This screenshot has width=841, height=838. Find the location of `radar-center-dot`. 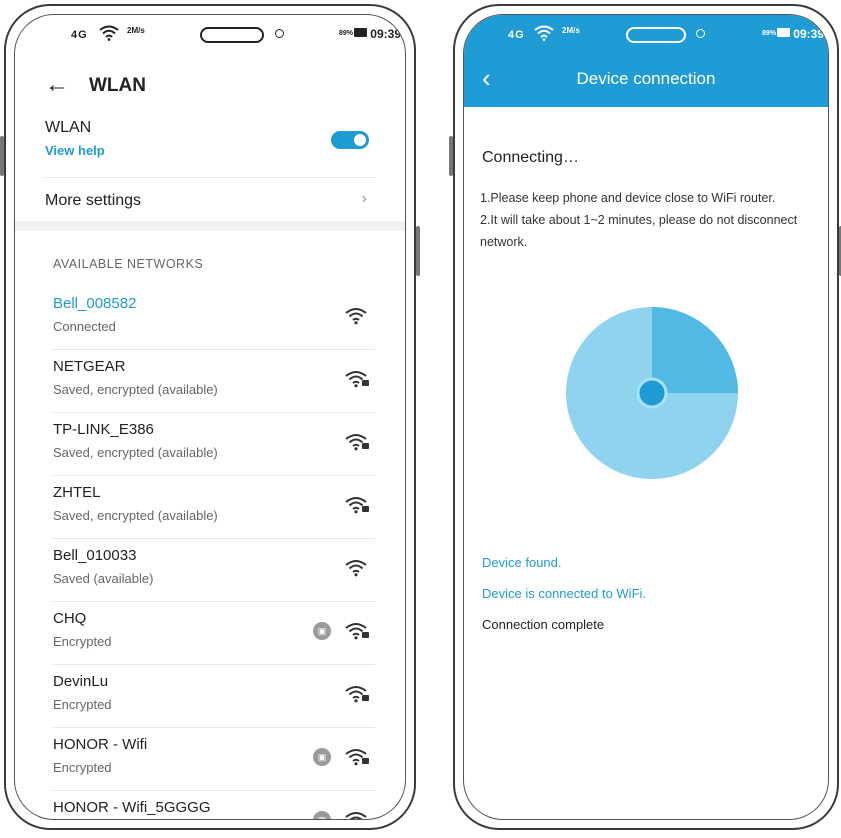

radar-center-dot is located at coordinates (652, 393).